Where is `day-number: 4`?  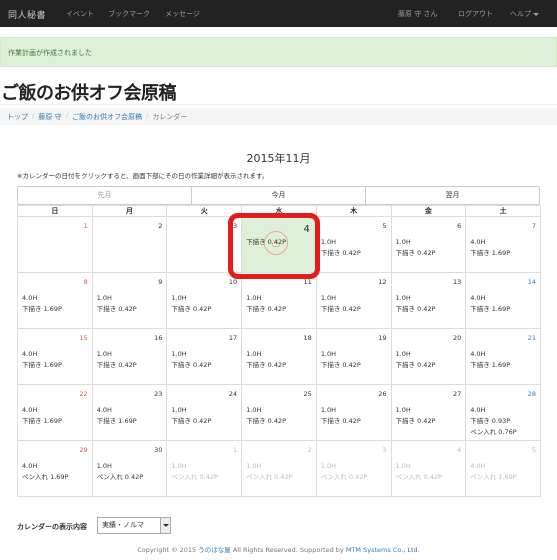
day-number: 4 is located at coordinates (306, 229).